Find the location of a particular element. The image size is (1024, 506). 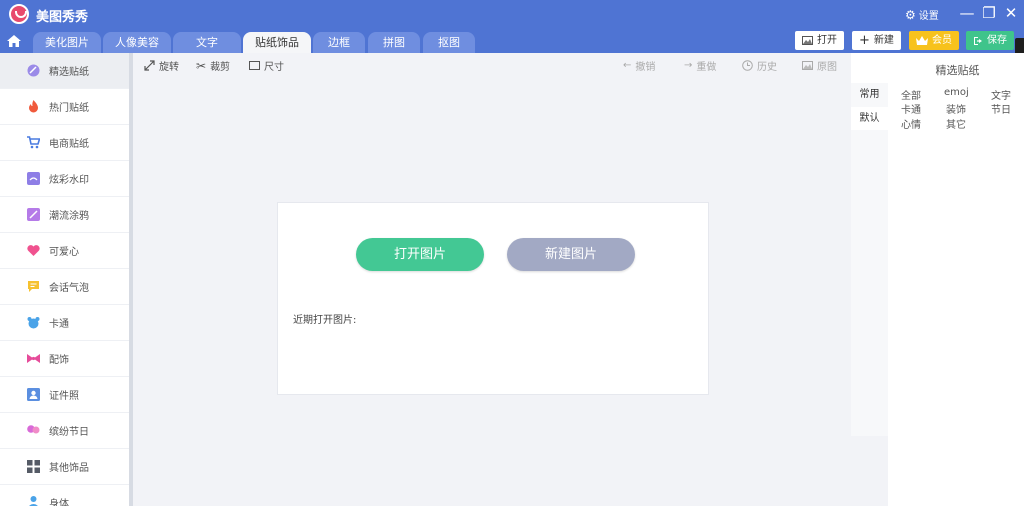

cart-icon is located at coordinates (33, 142).